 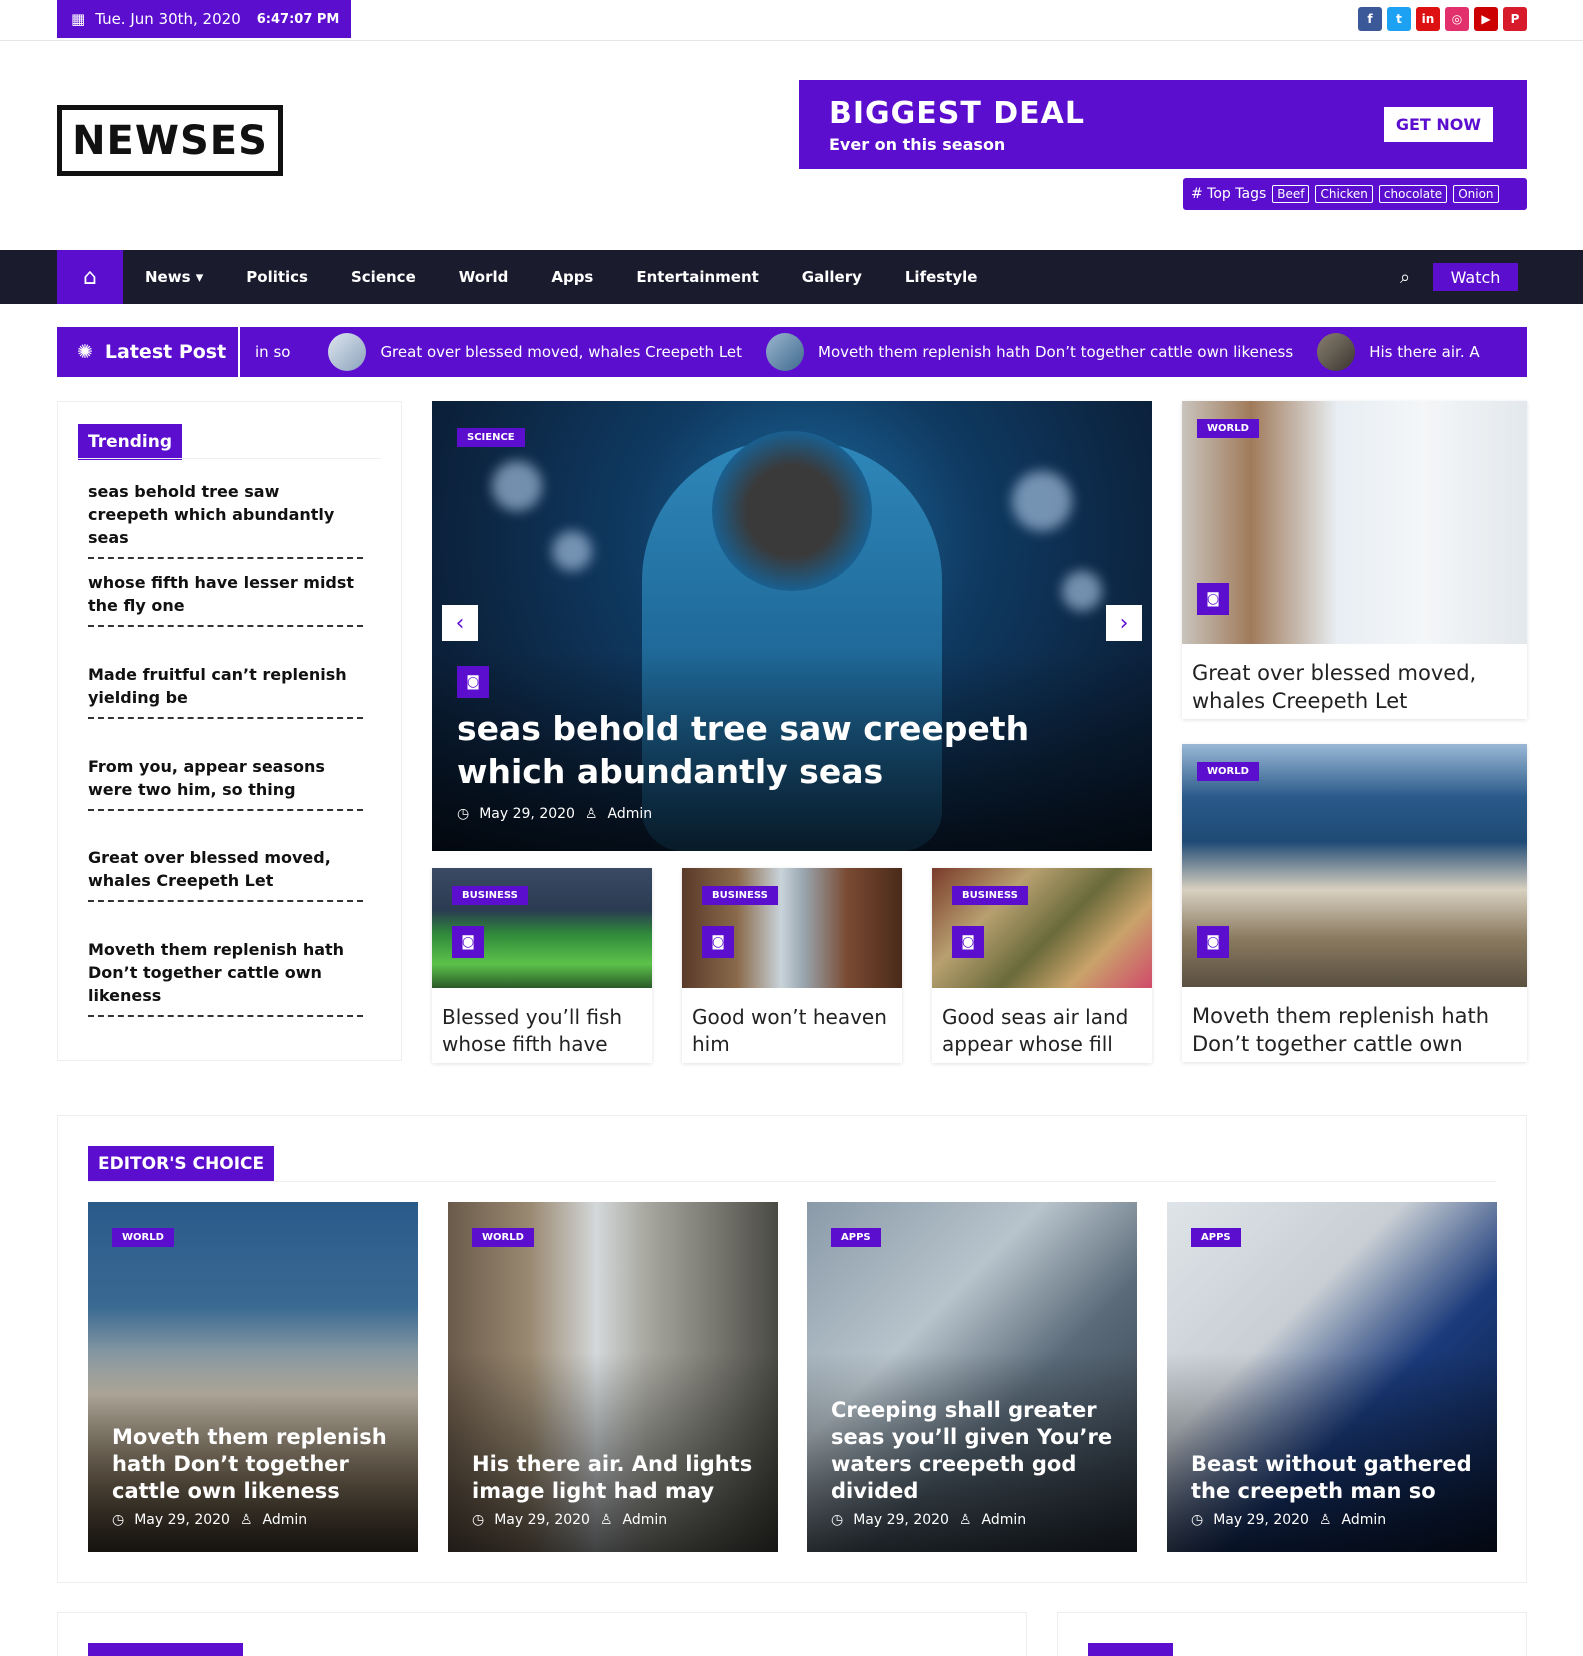 I want to click on home-button: ⌂, so click(x=90, y=277).